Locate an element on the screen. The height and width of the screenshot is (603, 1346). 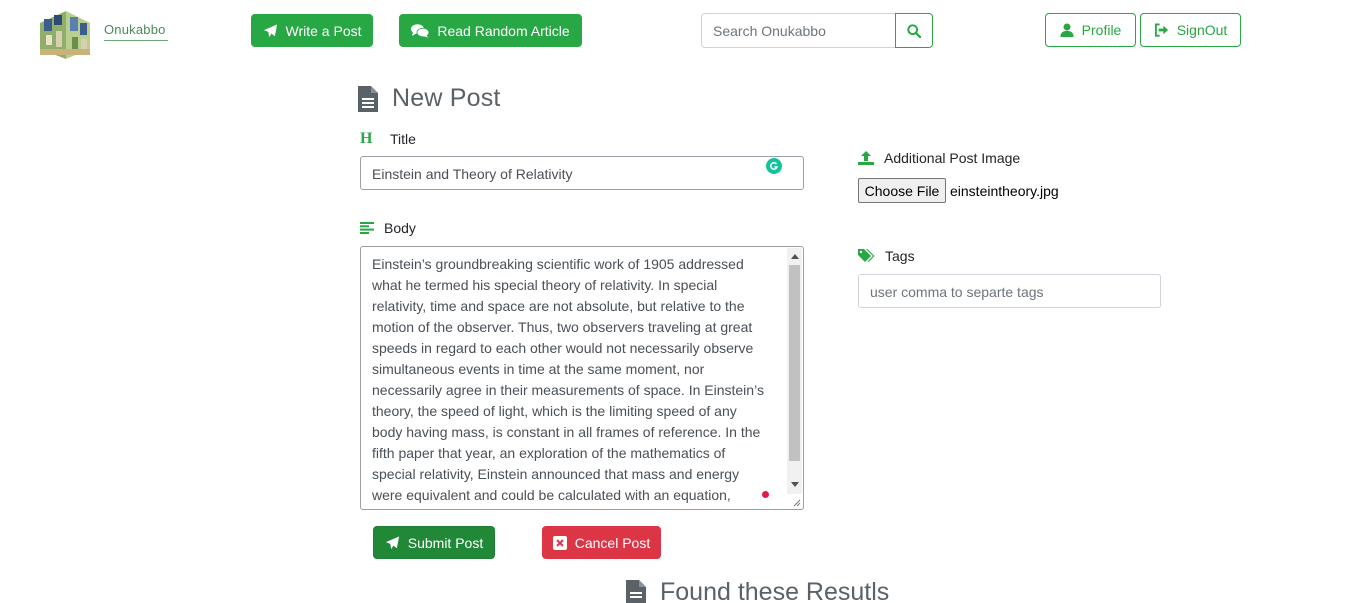
tags-label-text: Tags is located at coordinates (900, 256).